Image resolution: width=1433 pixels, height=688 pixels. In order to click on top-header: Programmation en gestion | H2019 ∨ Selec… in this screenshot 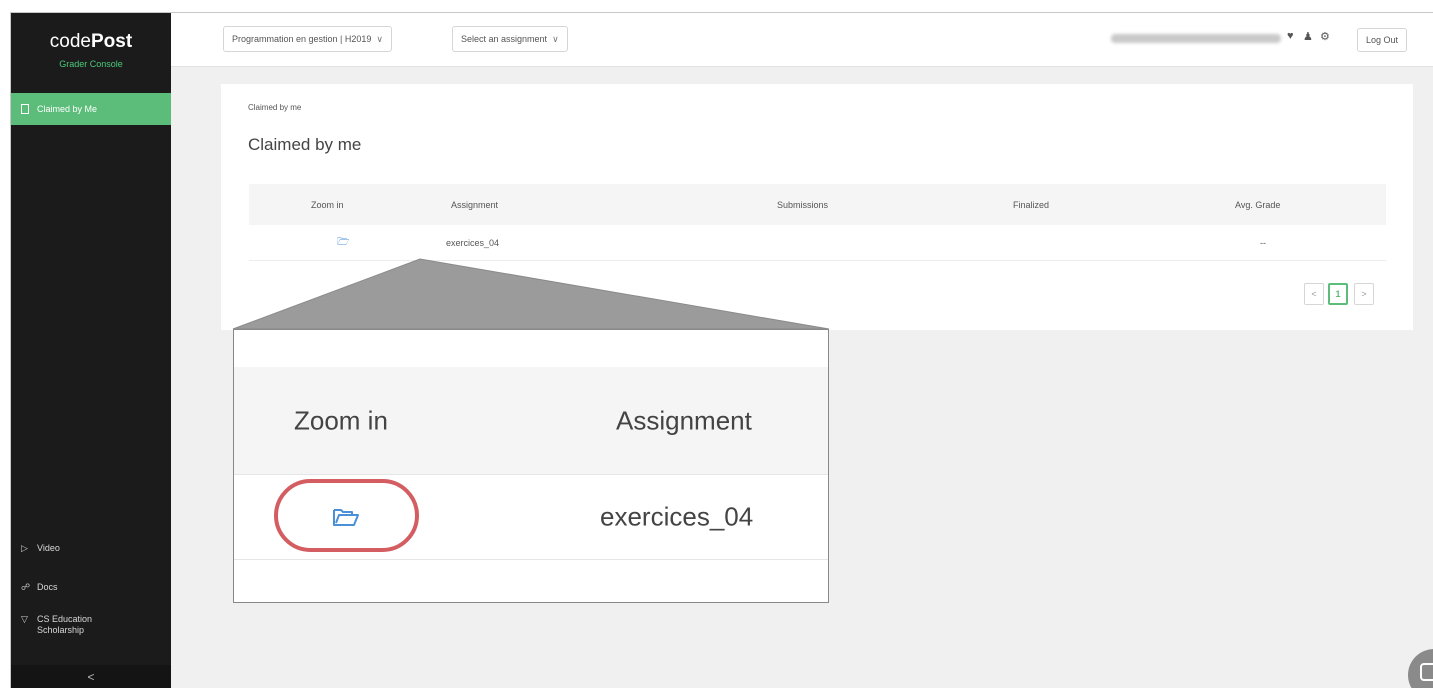, I will do `click(802, 40)`.